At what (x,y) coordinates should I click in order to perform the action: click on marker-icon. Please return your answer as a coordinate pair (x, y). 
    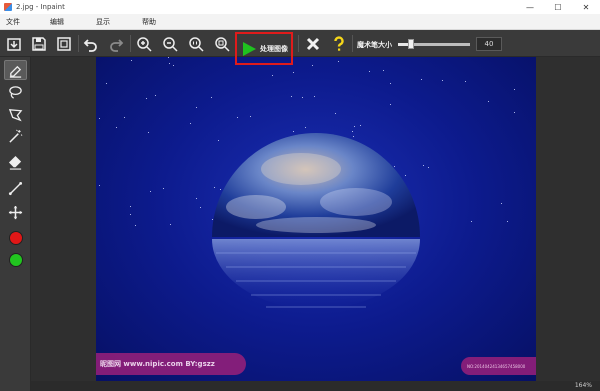
    Looking at the image, I should click on (15, 71).